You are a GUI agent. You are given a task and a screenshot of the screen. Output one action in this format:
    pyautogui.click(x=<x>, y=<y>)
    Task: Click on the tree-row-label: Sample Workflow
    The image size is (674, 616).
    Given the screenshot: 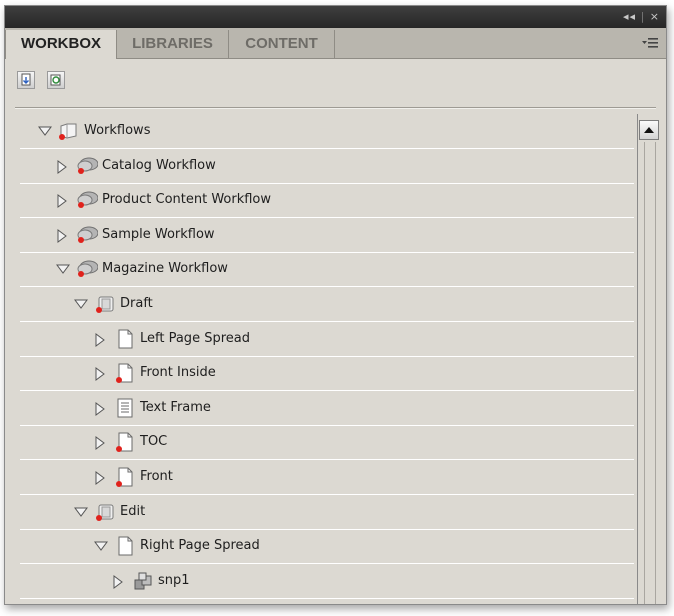 What is the action you would take?
    pyautogui.click(x=158, y=234)
    